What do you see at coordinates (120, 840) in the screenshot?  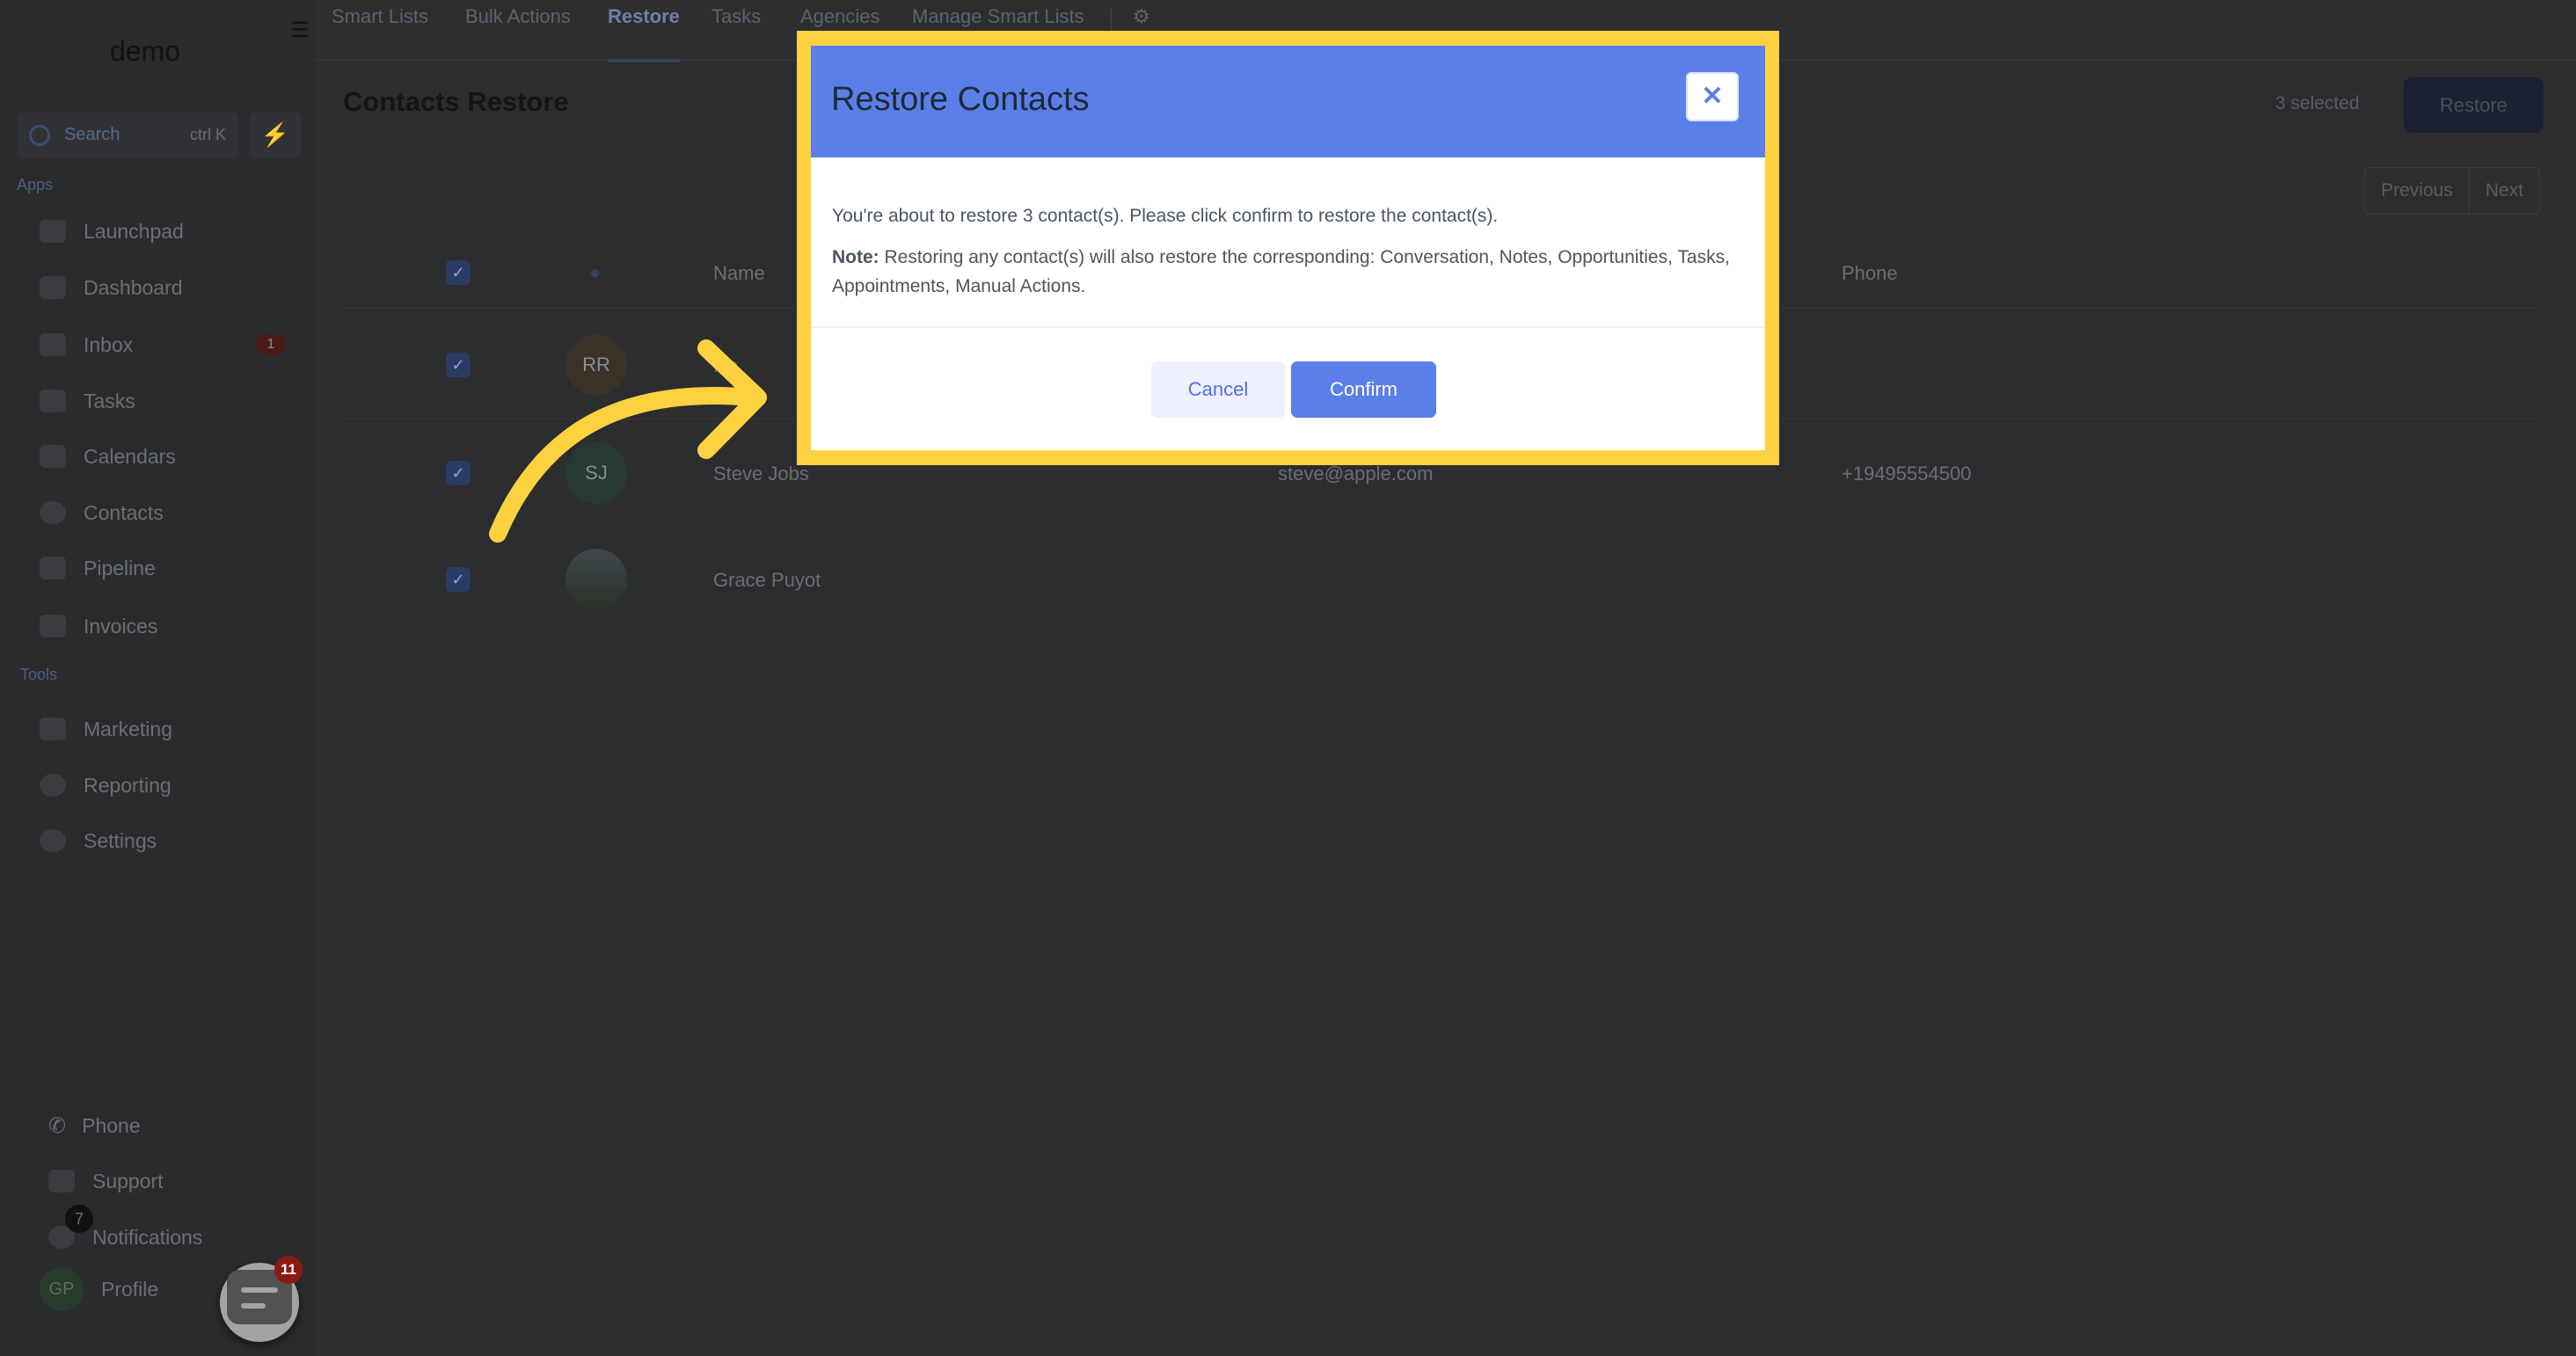 I see `sidebar-item-label: Settings` at bounding box center [120, 840].